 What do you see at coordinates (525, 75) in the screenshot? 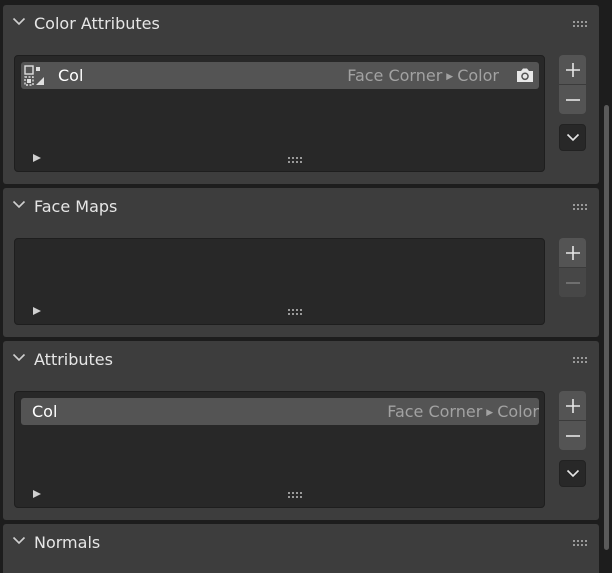
I see `camera-icon` at bounding box center [525, 75].